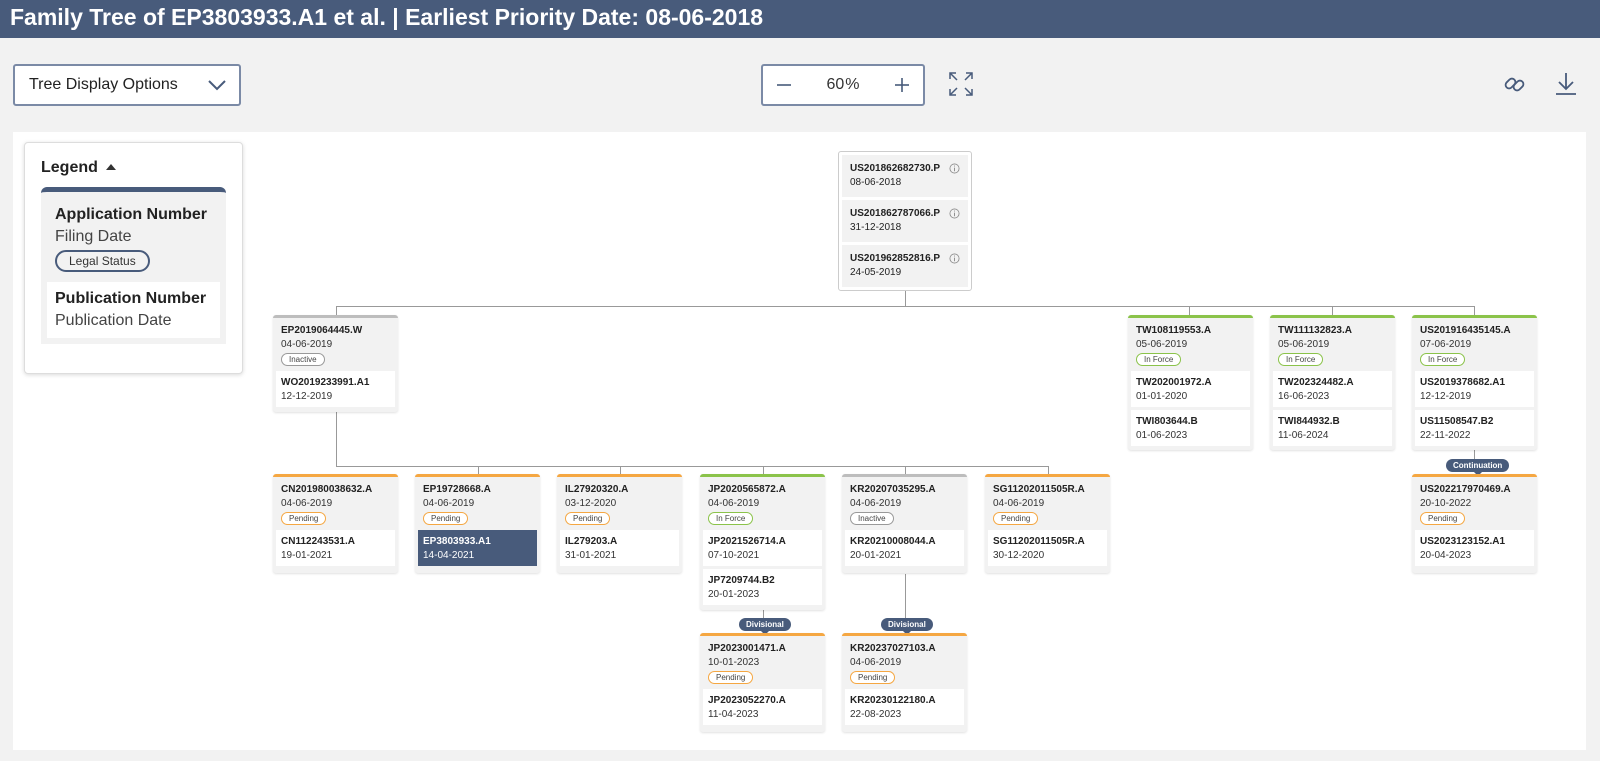  Describe the element at coordinates (876, 272) in the screenshot. I see `priority-date: 24-05-2019` at that location.